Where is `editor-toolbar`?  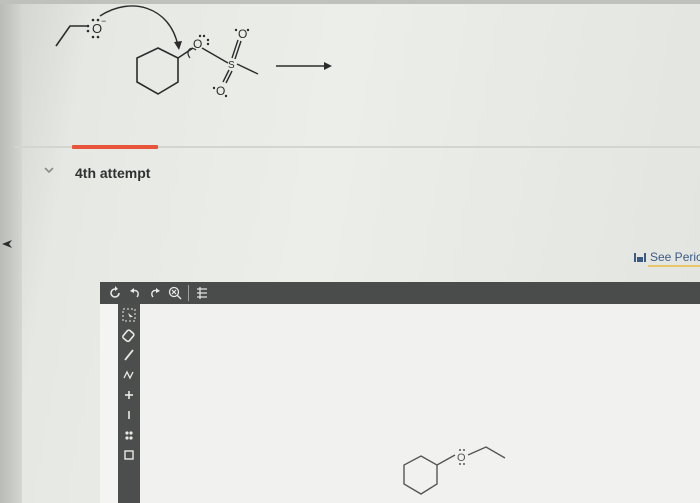 editor-toolbar is located at coordinates (400, 293).